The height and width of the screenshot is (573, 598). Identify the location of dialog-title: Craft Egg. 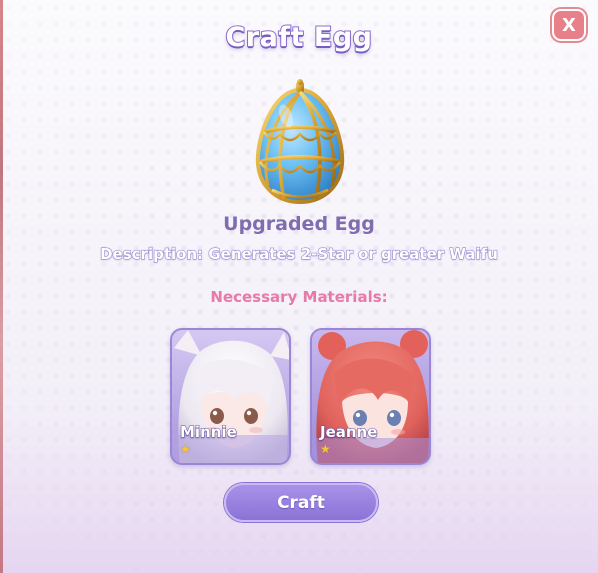
(298, 37).